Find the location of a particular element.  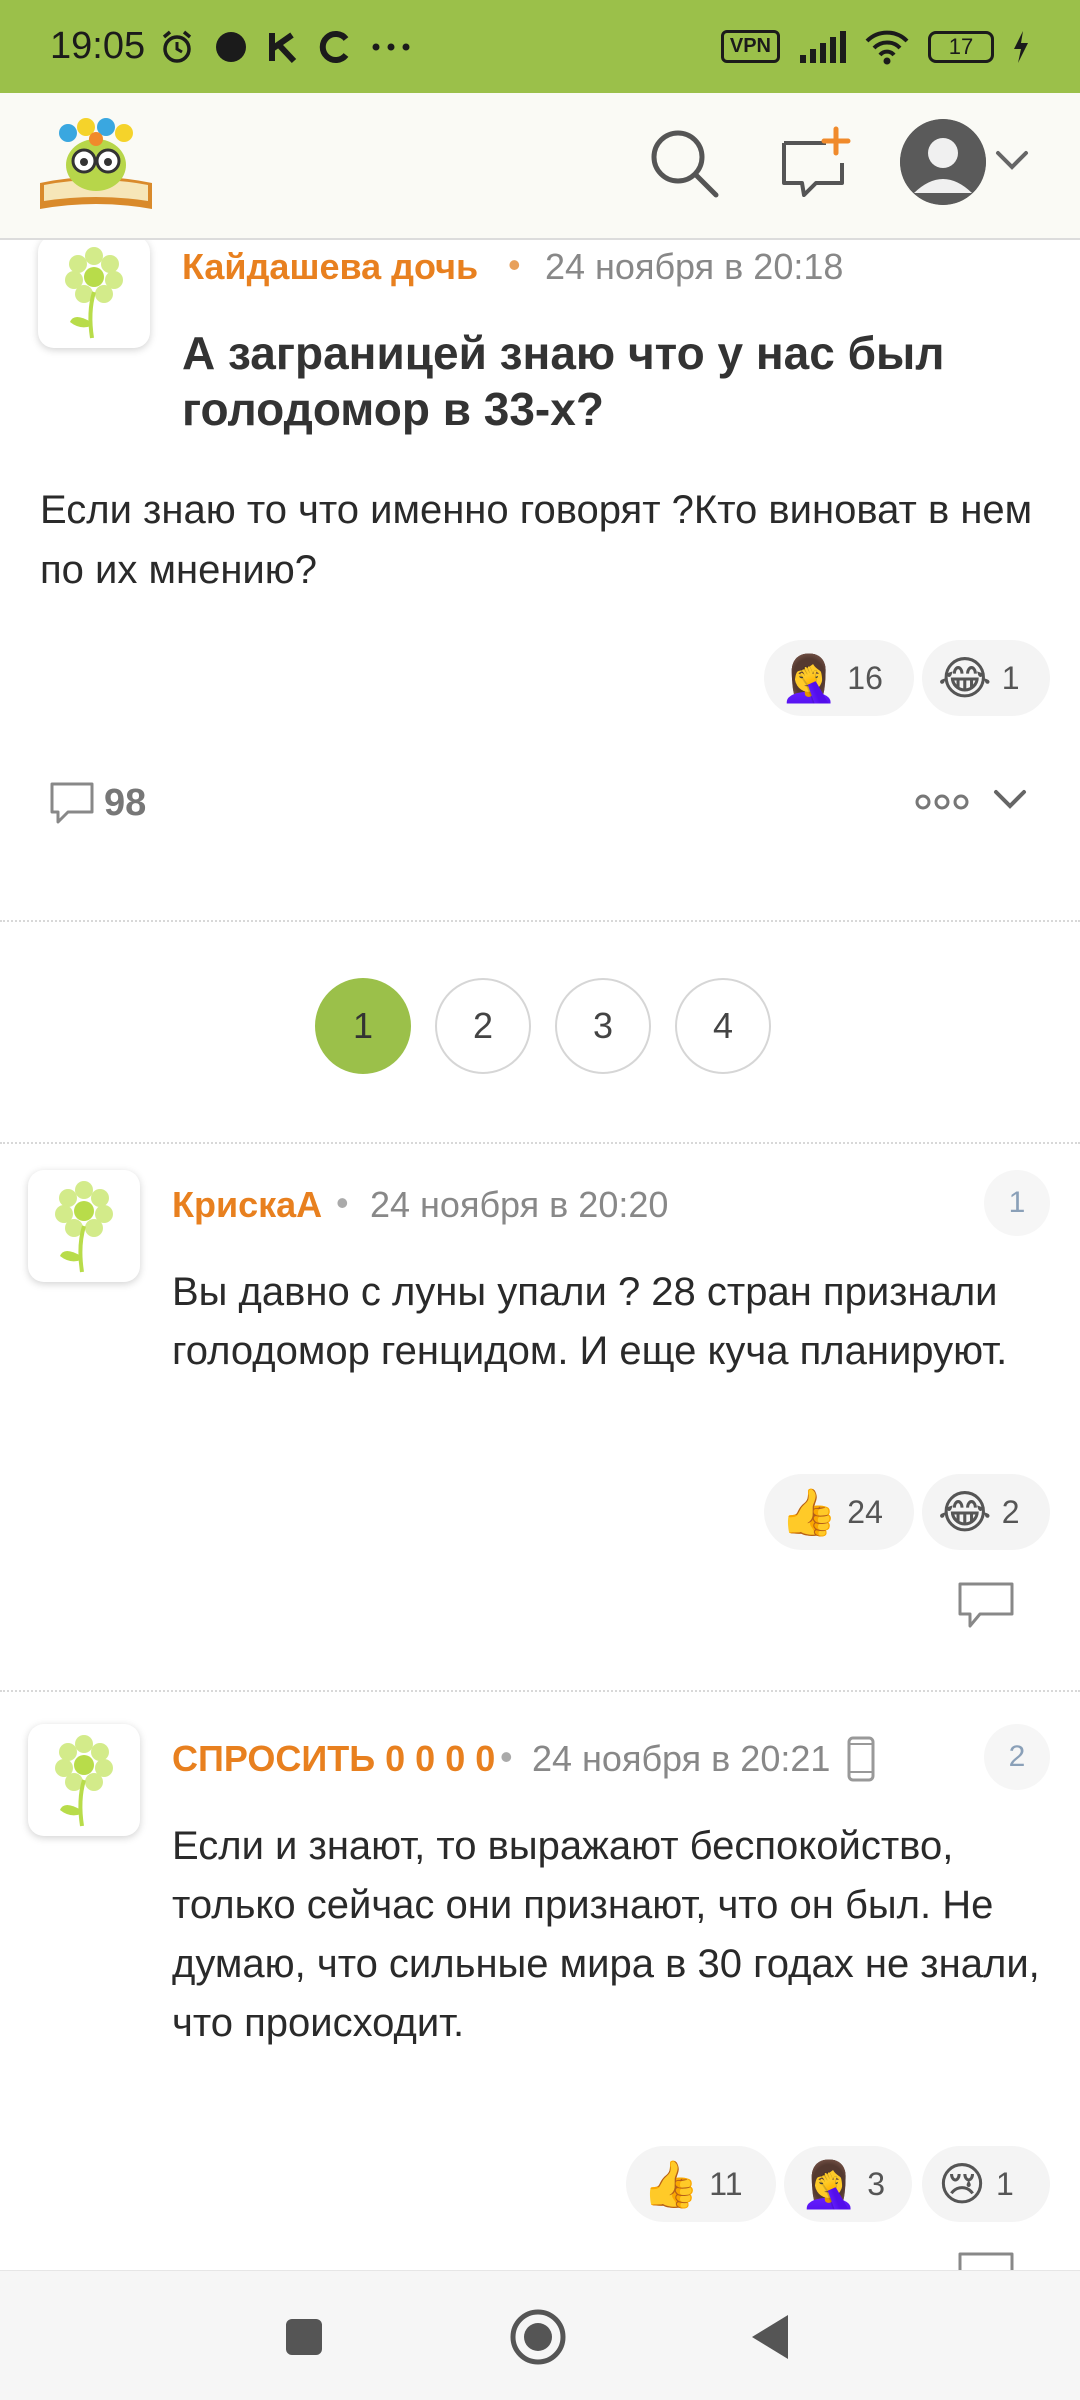

reaction-count: 3 is located at coordinates (876, 2183).